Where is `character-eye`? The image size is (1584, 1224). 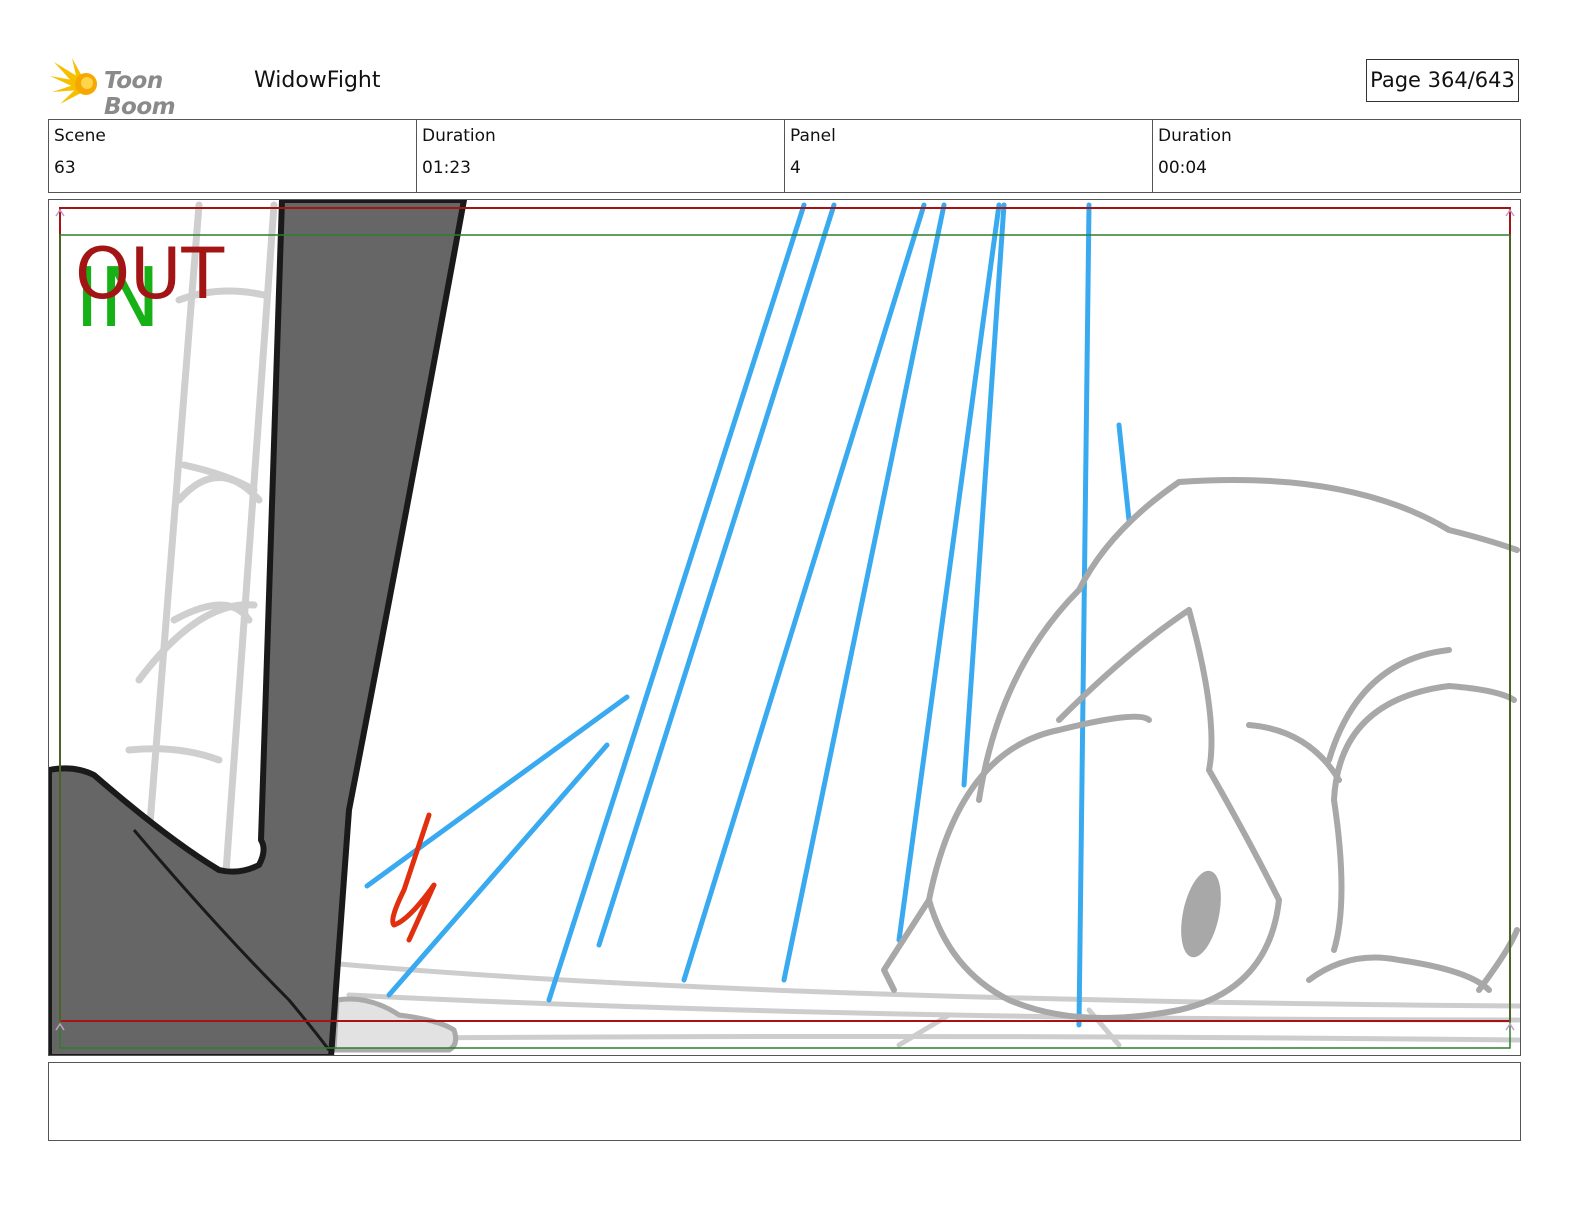
character-eye is located at coordinates (1201, 914).